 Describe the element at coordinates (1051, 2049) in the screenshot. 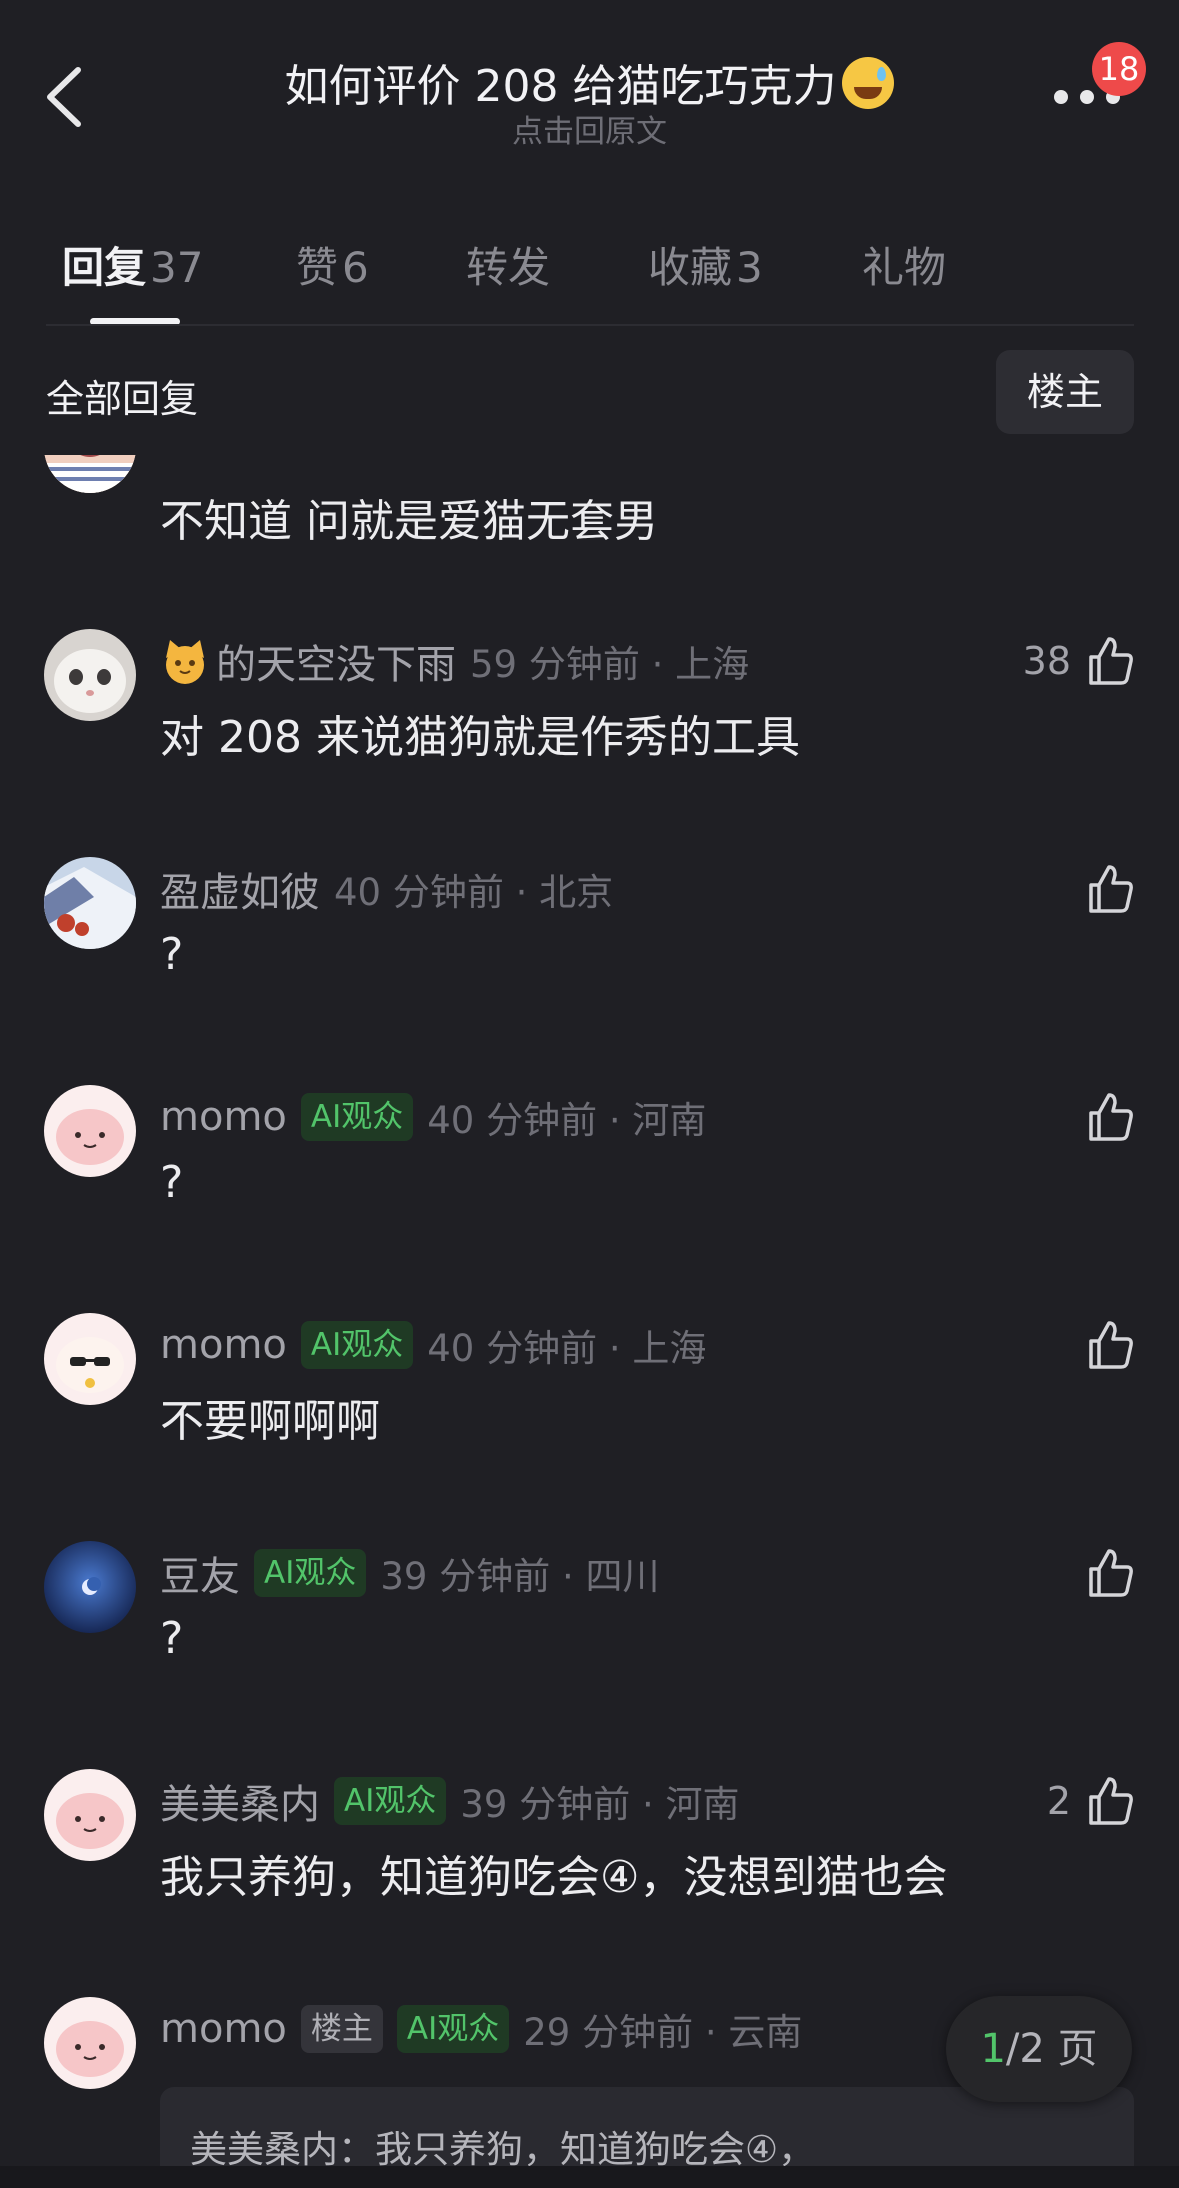

I see `page-total: /2 页` at that location.